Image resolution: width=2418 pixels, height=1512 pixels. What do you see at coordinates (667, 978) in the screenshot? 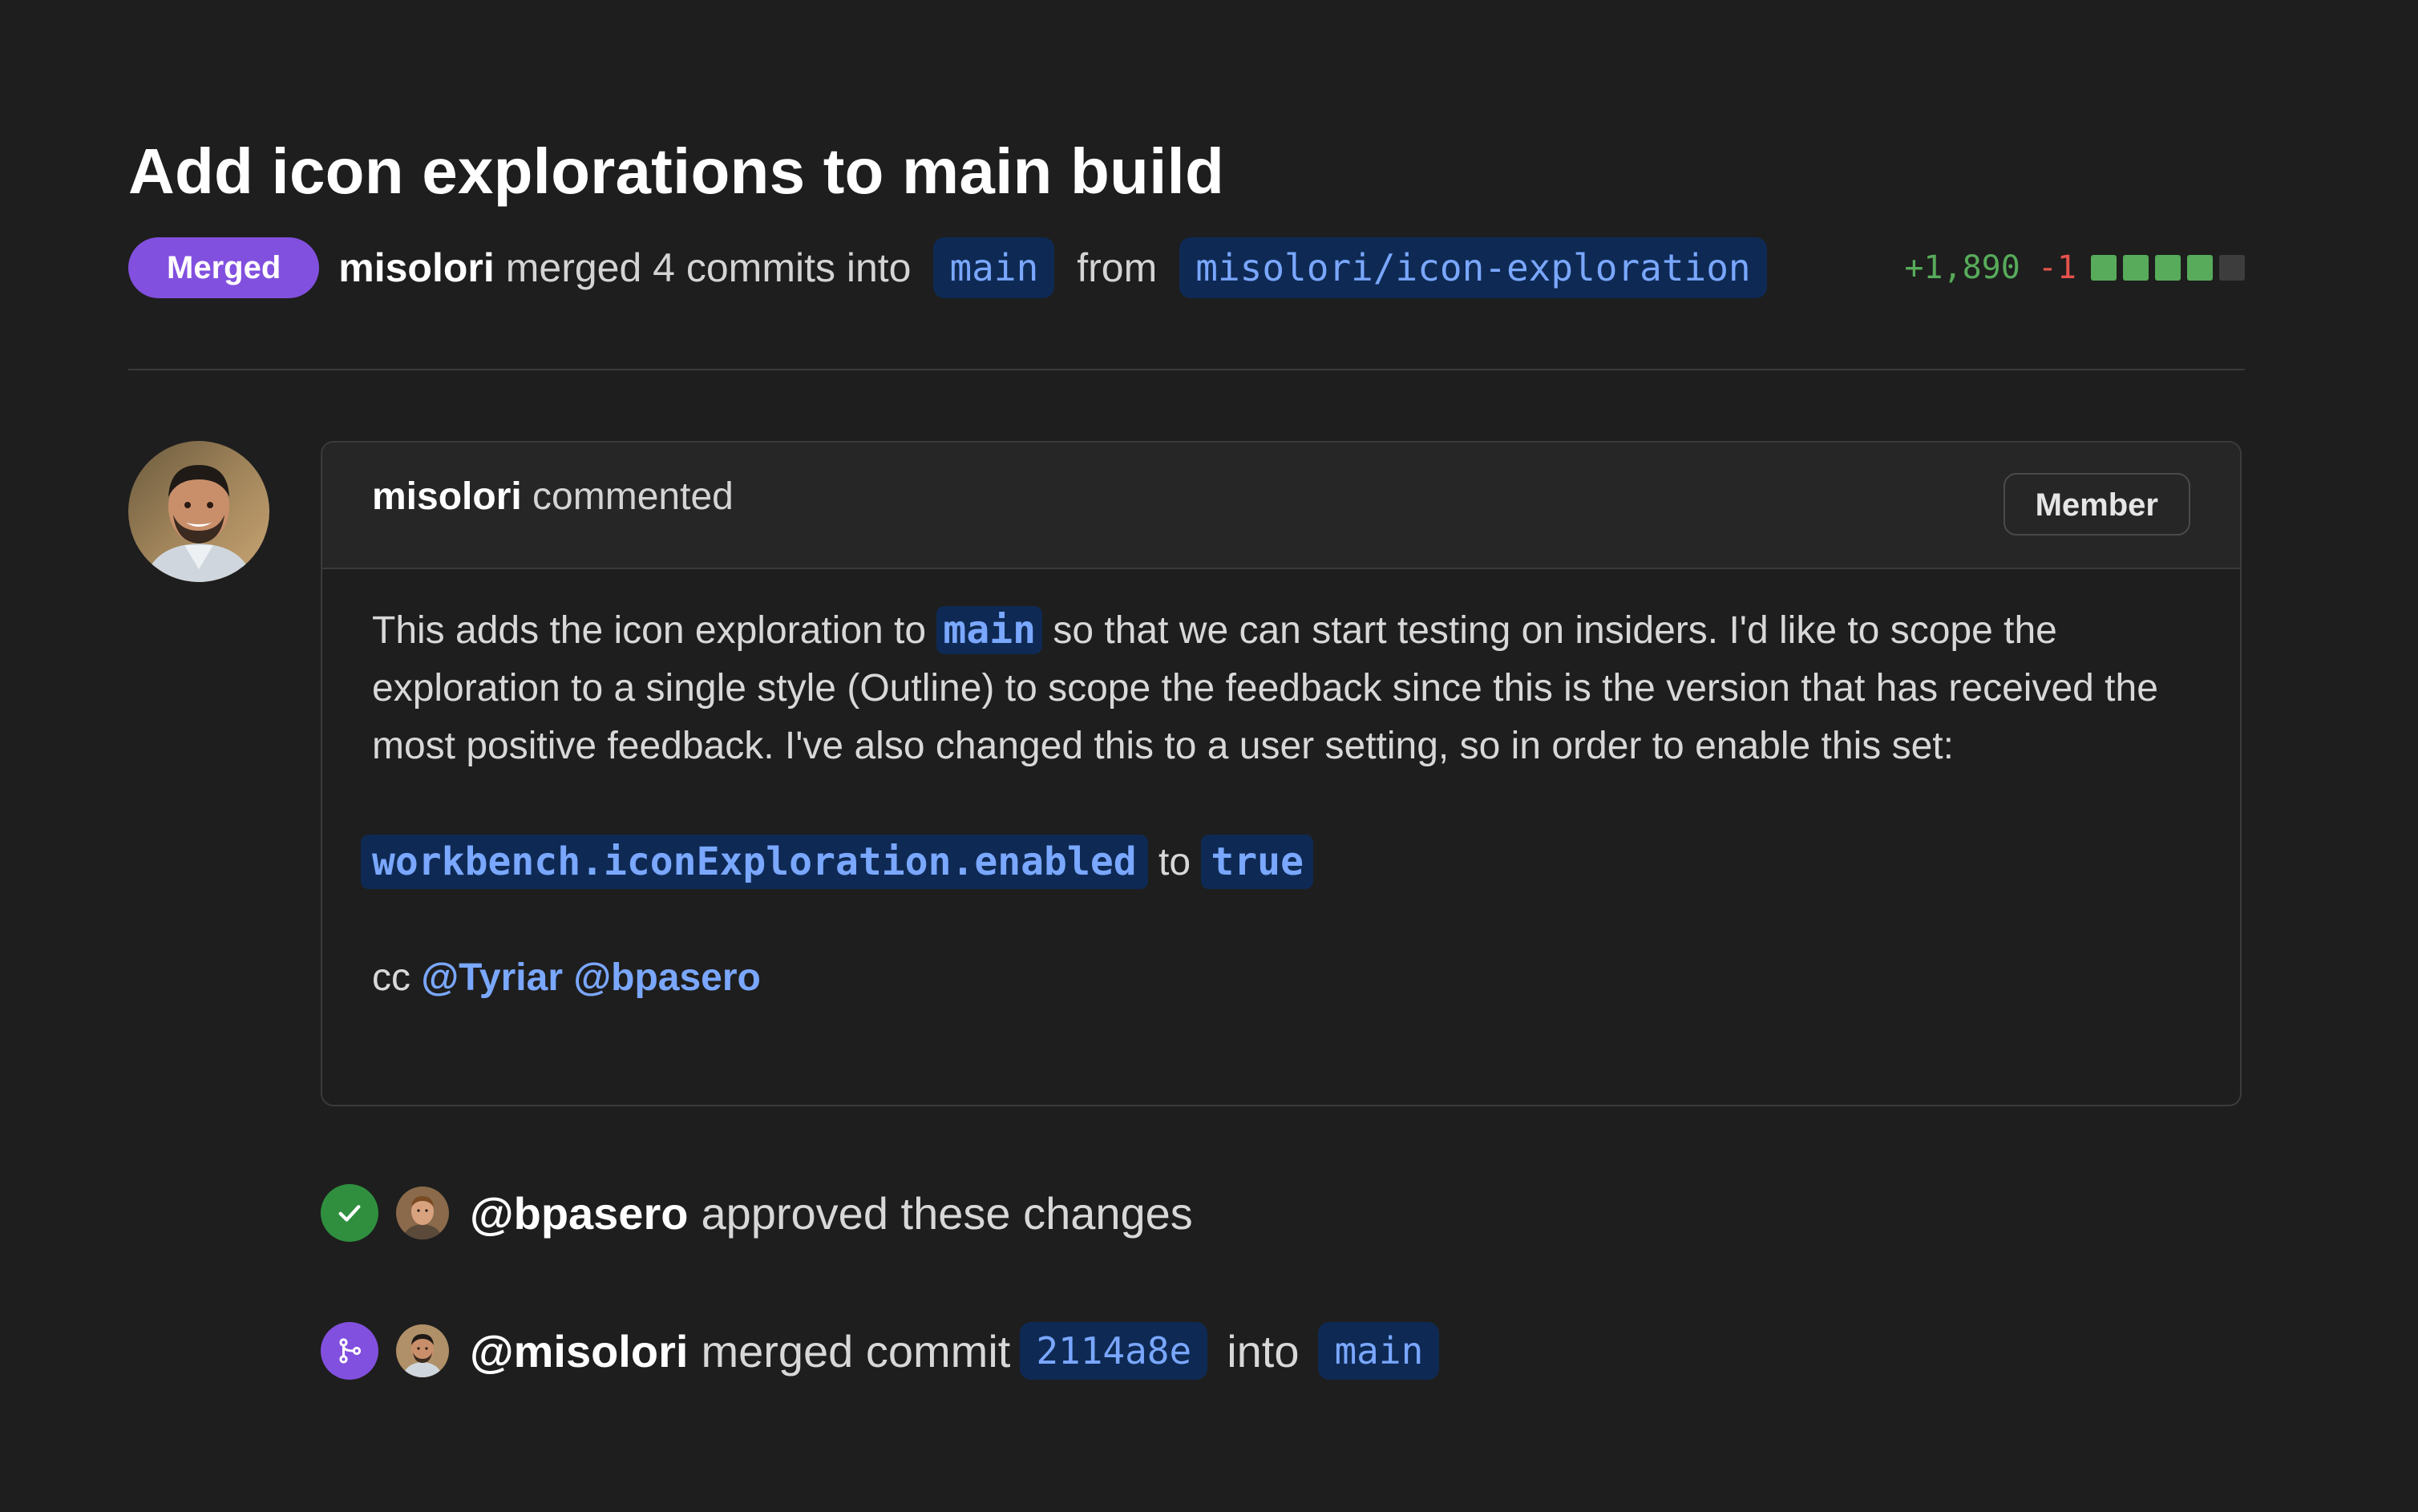
I see `mention-bpasero: @bpasero` at bounding box center [667, 978].